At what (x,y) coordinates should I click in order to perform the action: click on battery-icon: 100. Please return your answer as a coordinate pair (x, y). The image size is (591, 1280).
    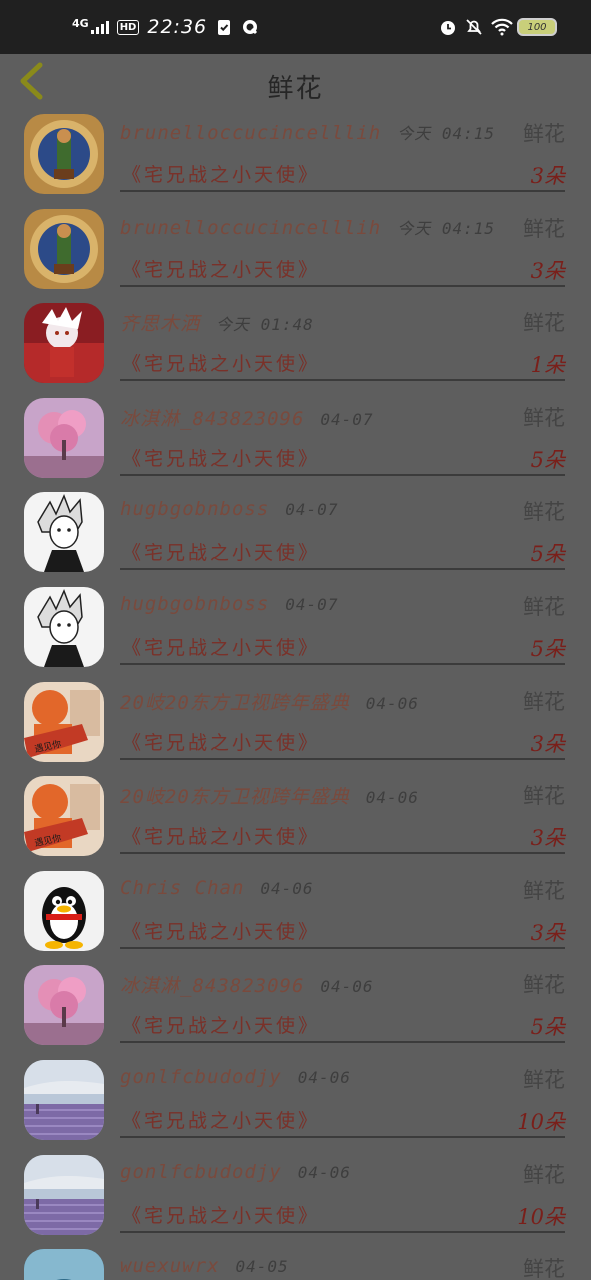
    Looking at the image, I should click on (537, 27).